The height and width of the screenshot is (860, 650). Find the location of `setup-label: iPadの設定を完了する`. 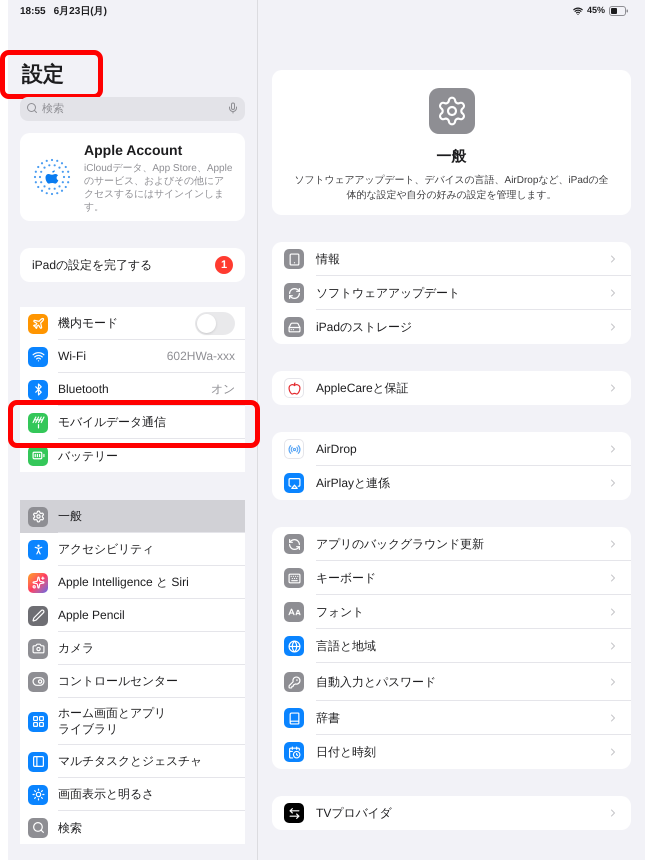

setup-label: iPadの設定を完了する is located at coordinates (92, 265).